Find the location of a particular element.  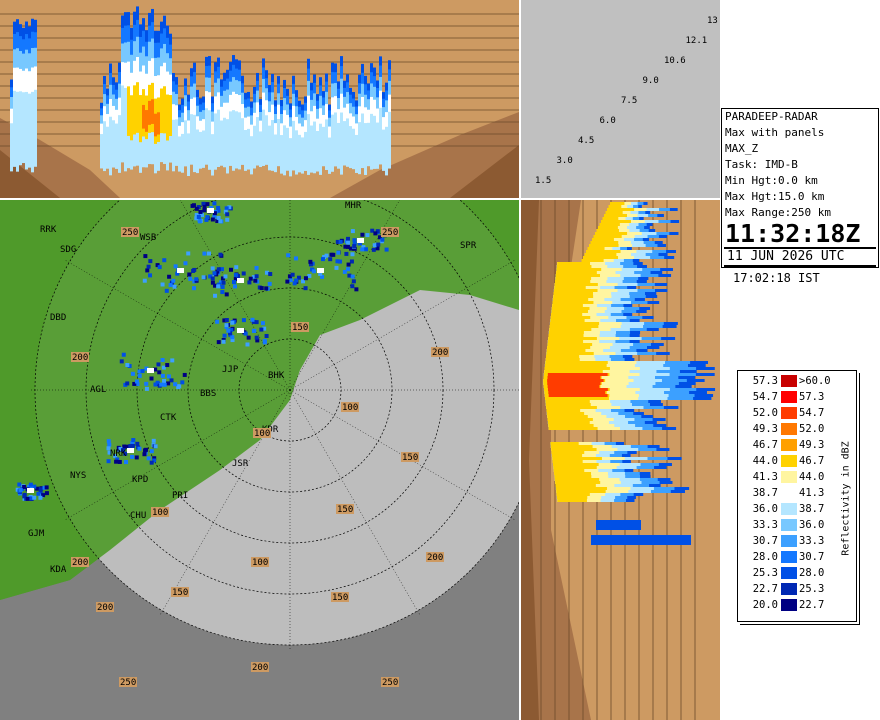

legend-high: 44.0 is located at coordinates (812, 477).